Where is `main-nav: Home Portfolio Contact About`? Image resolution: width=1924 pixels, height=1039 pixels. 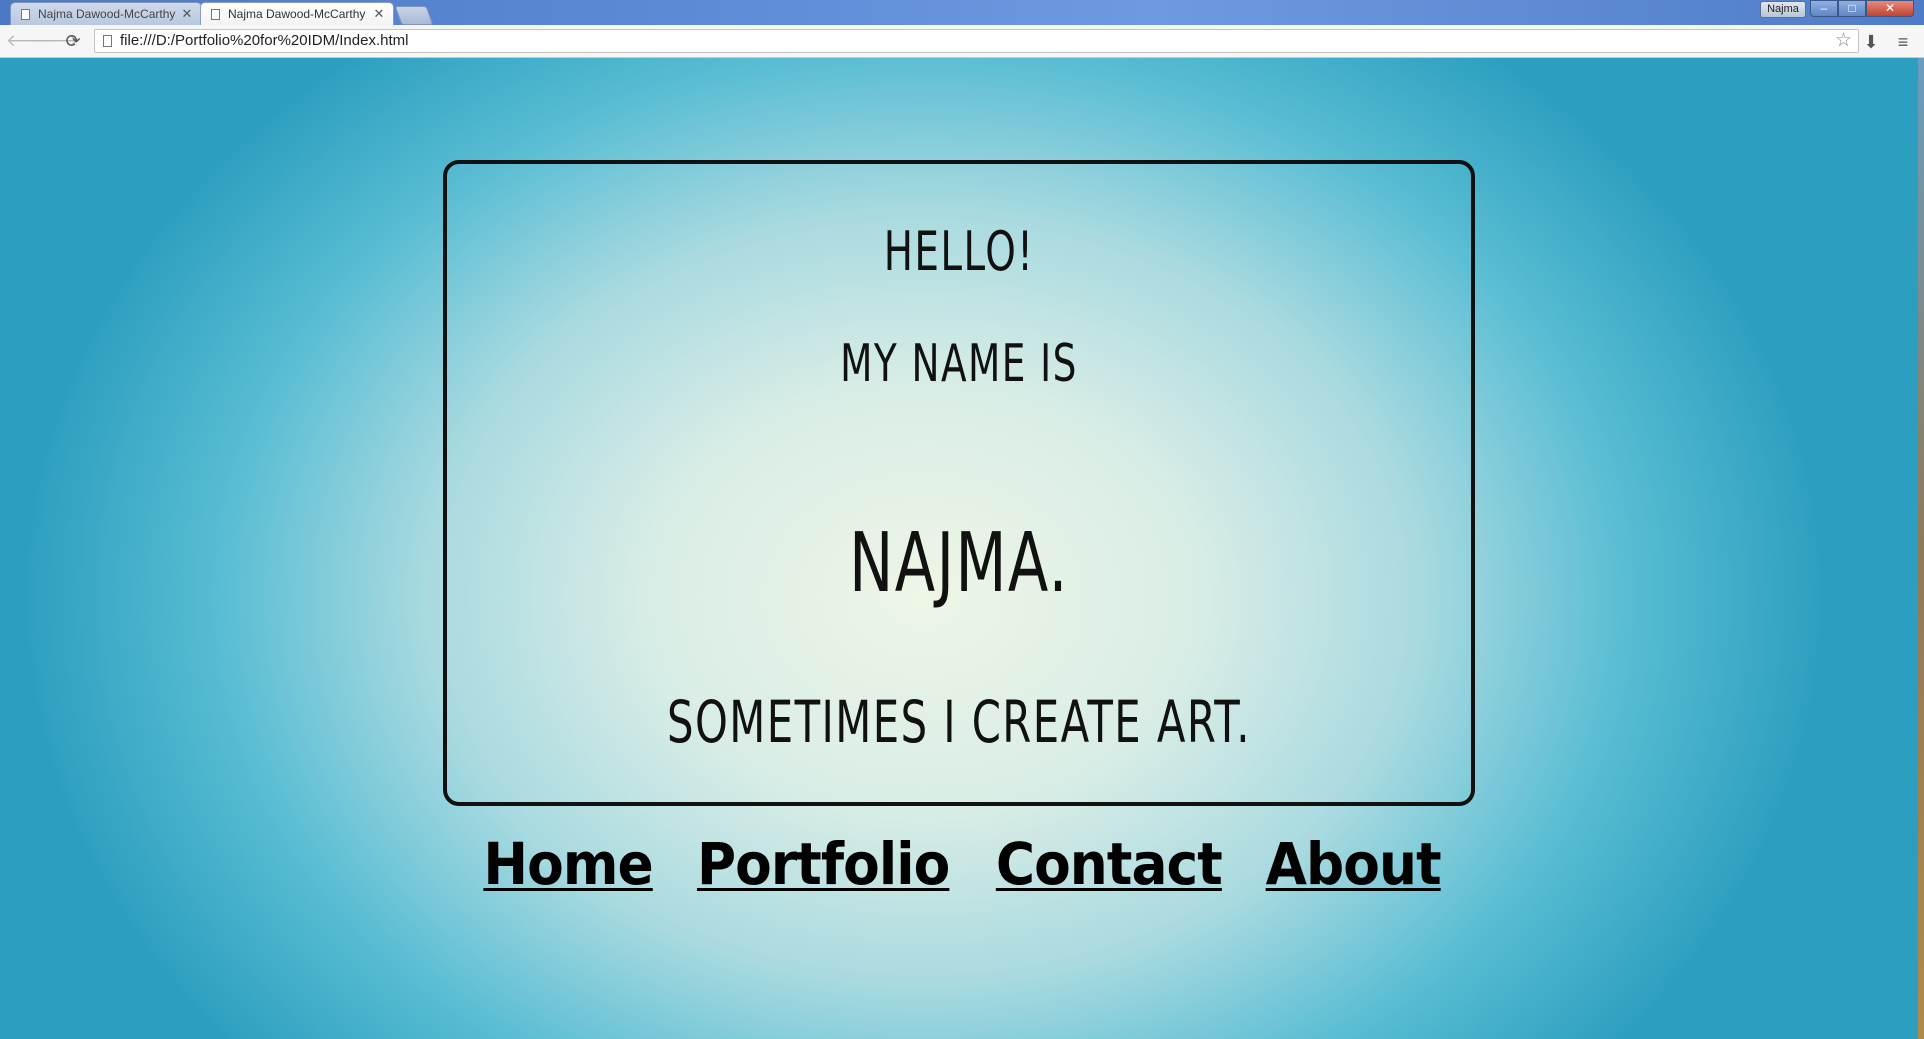
main-nav: Home Portfolio Contact About is located at coordinates (962, 864).